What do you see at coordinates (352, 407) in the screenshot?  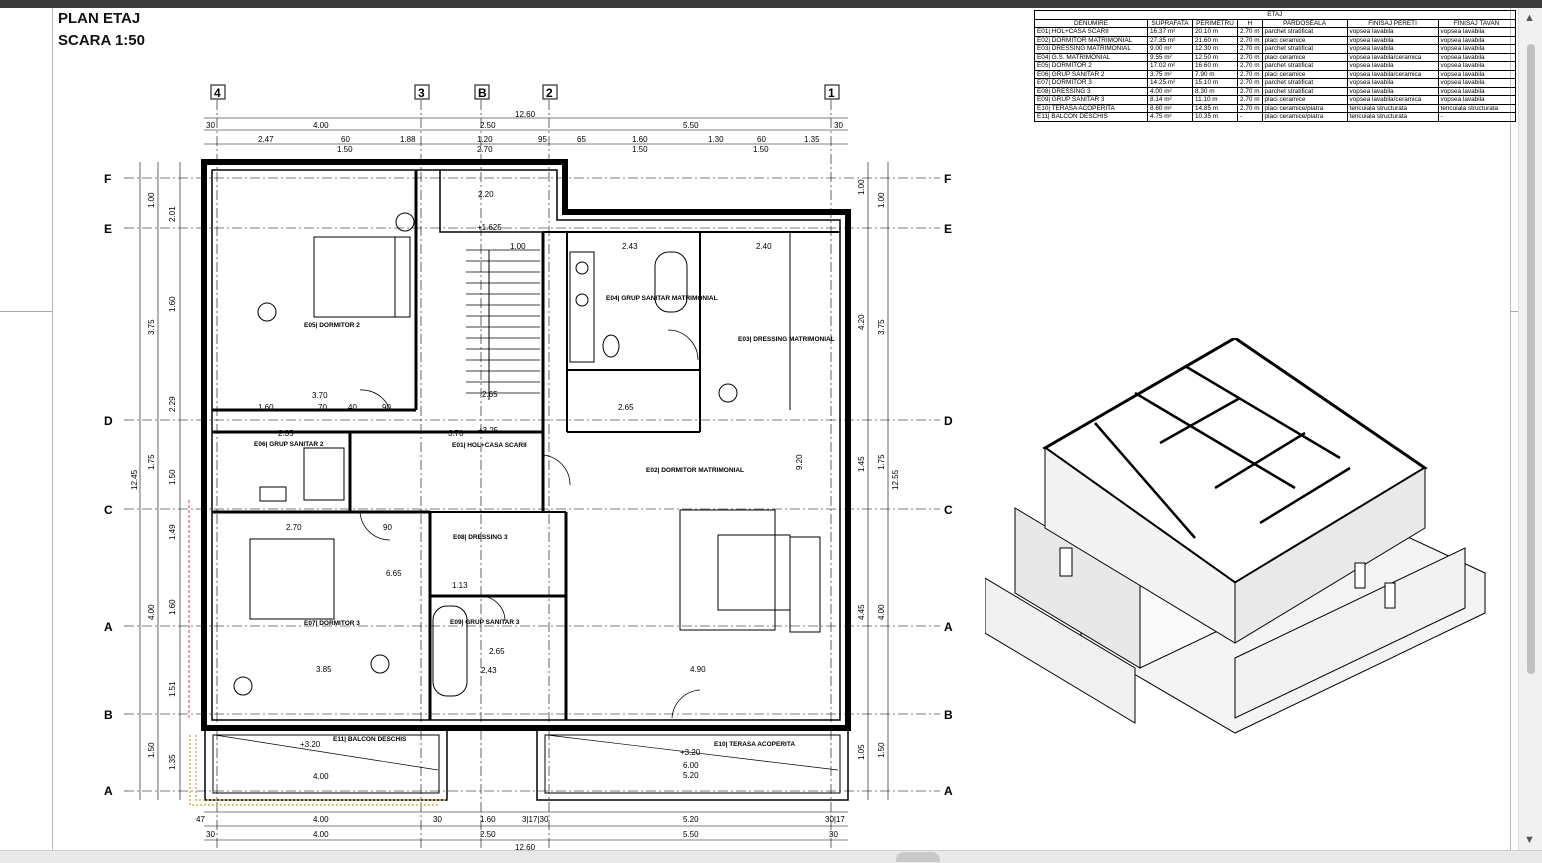 I see `interior-dim: 40` at bounding box center [352, 407].